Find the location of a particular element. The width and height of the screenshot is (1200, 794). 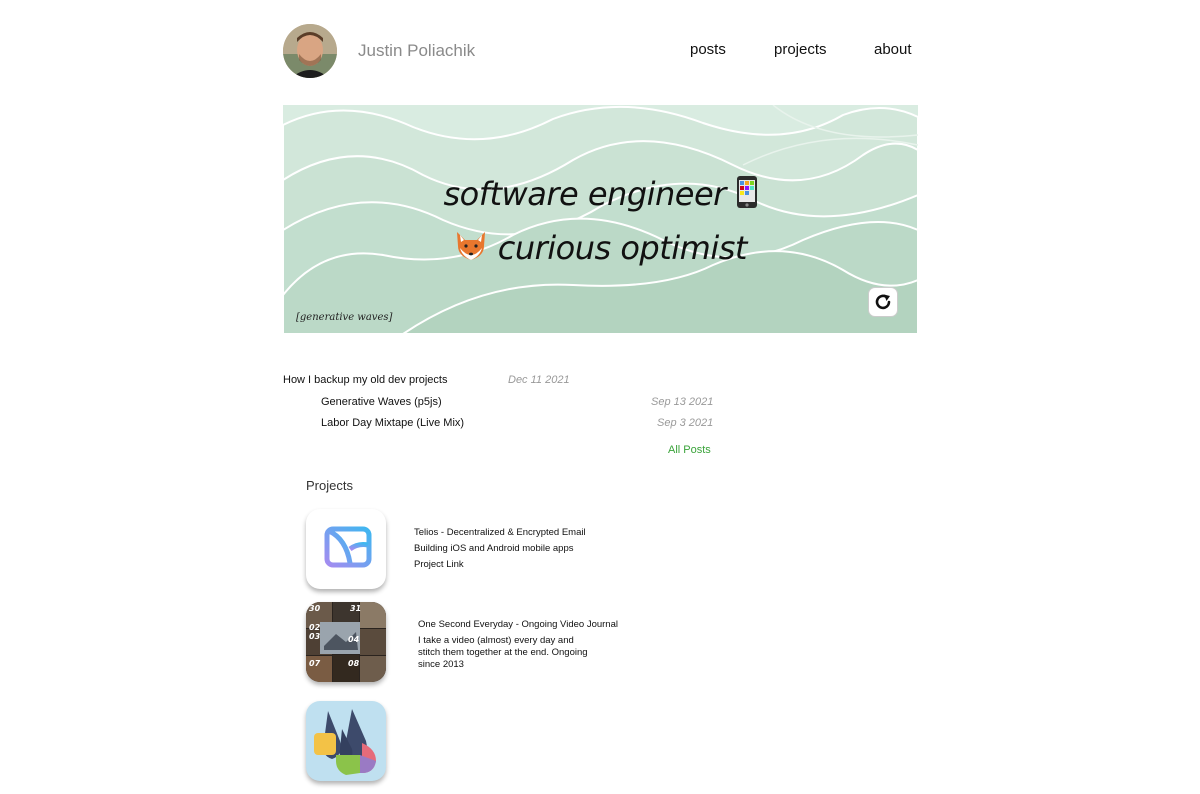

nav-posts: posts is located at coordinates (708, 49).